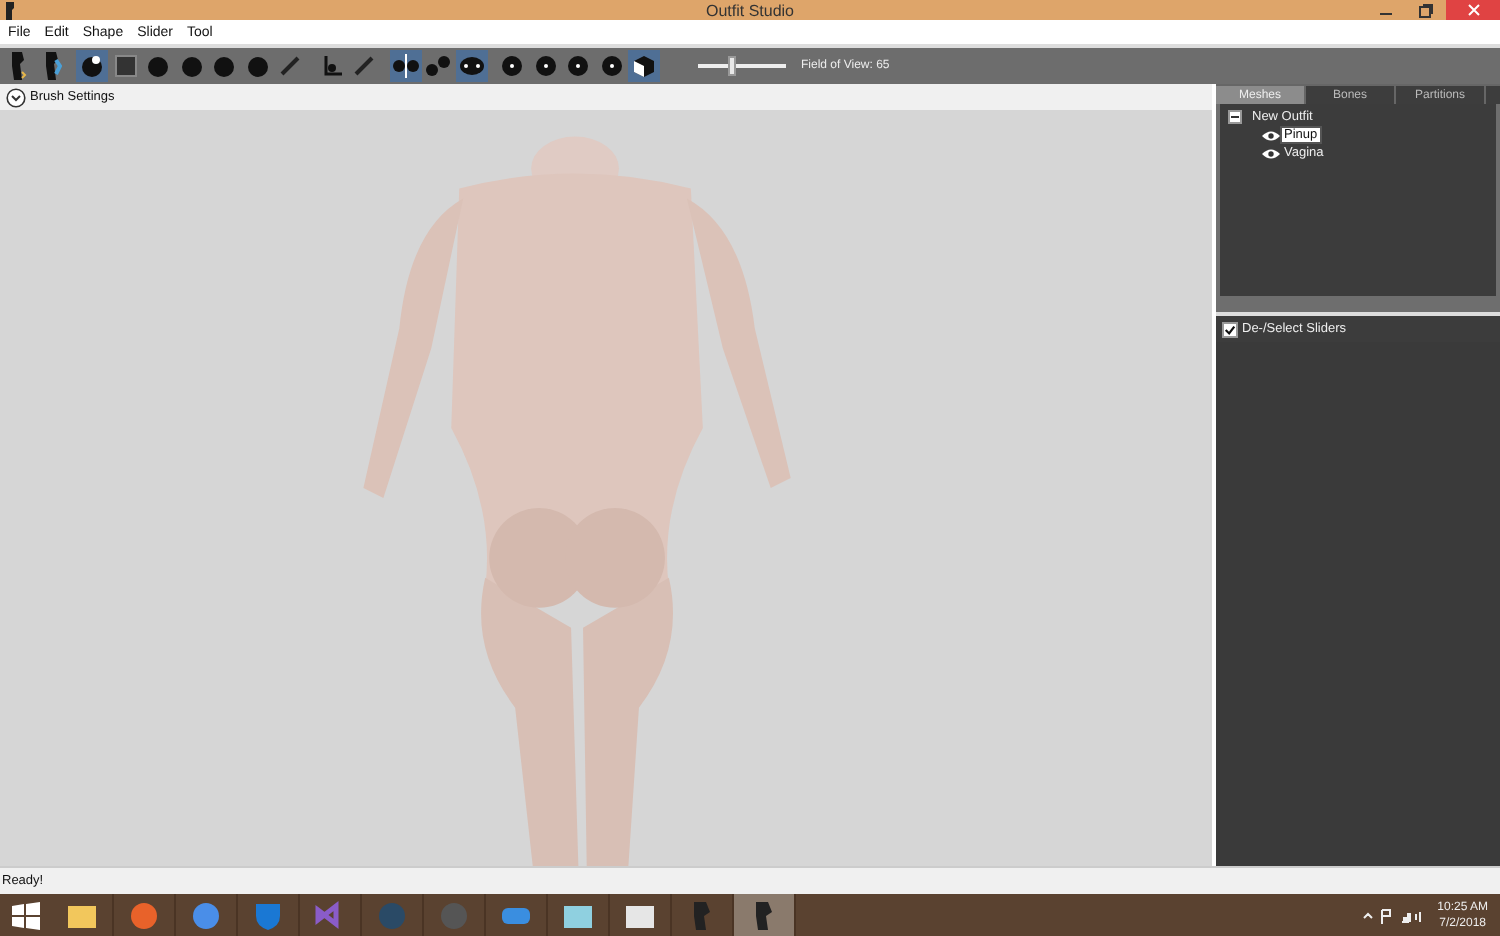  I want to click on axes-icon, so click(331, 66).